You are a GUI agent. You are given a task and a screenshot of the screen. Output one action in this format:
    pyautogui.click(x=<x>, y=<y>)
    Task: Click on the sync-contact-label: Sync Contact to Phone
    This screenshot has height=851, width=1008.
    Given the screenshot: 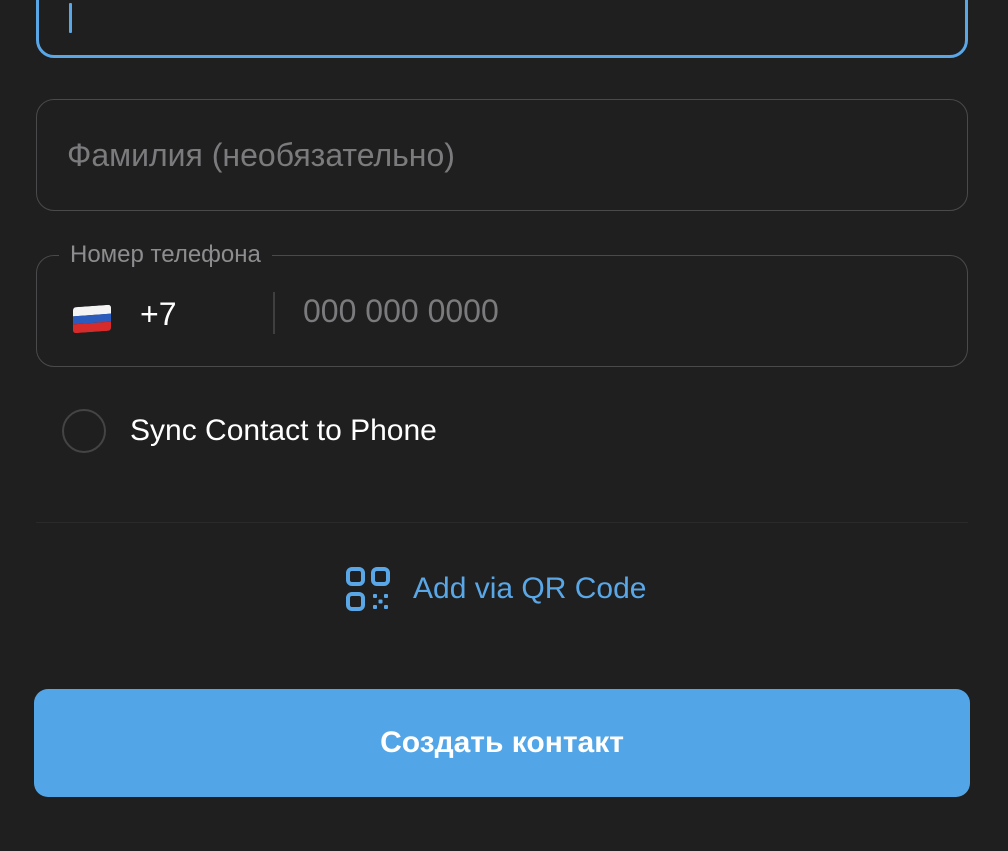 What is the action you would take?
    pyautogui.click(x=283, y=430)
    